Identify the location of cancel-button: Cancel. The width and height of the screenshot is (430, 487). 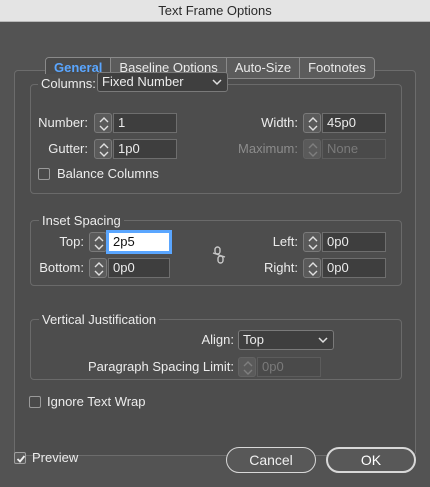
(271, 460).